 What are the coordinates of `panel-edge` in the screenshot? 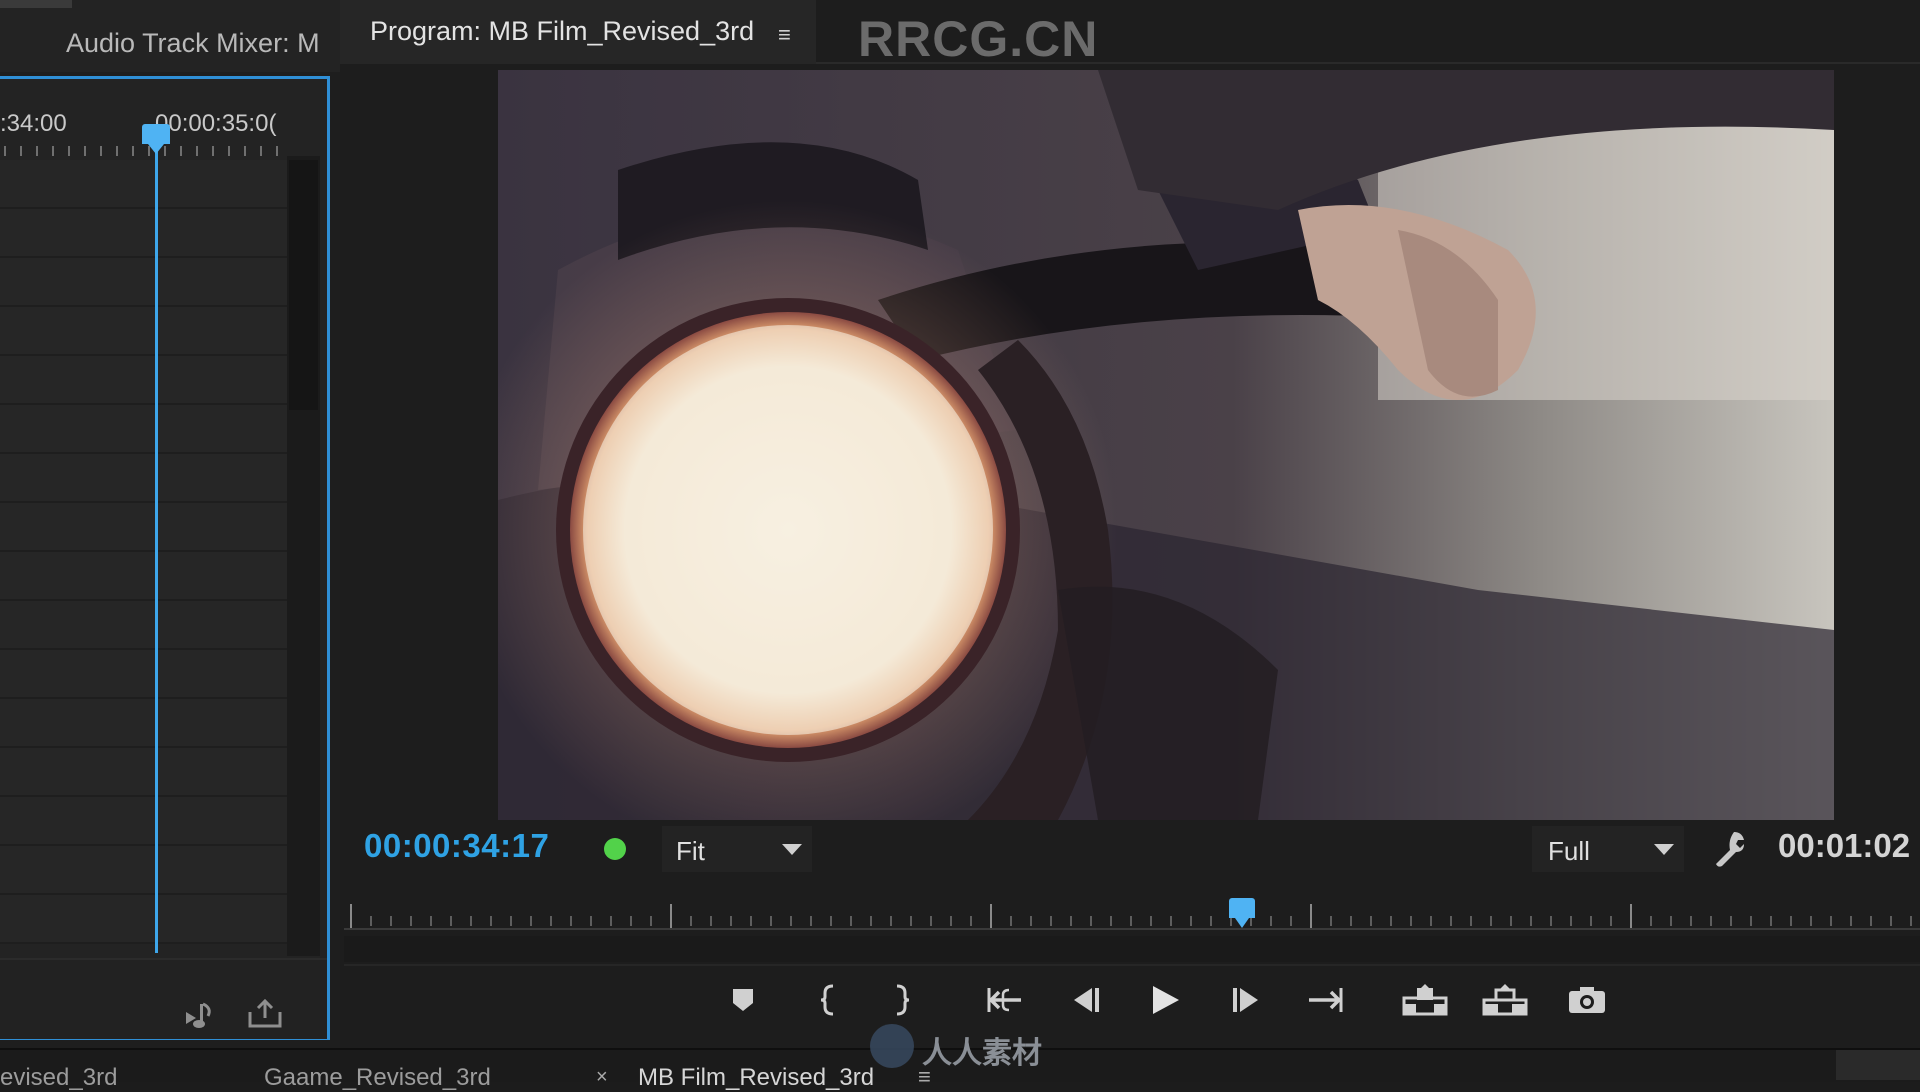 It's located at (1878, 1065).